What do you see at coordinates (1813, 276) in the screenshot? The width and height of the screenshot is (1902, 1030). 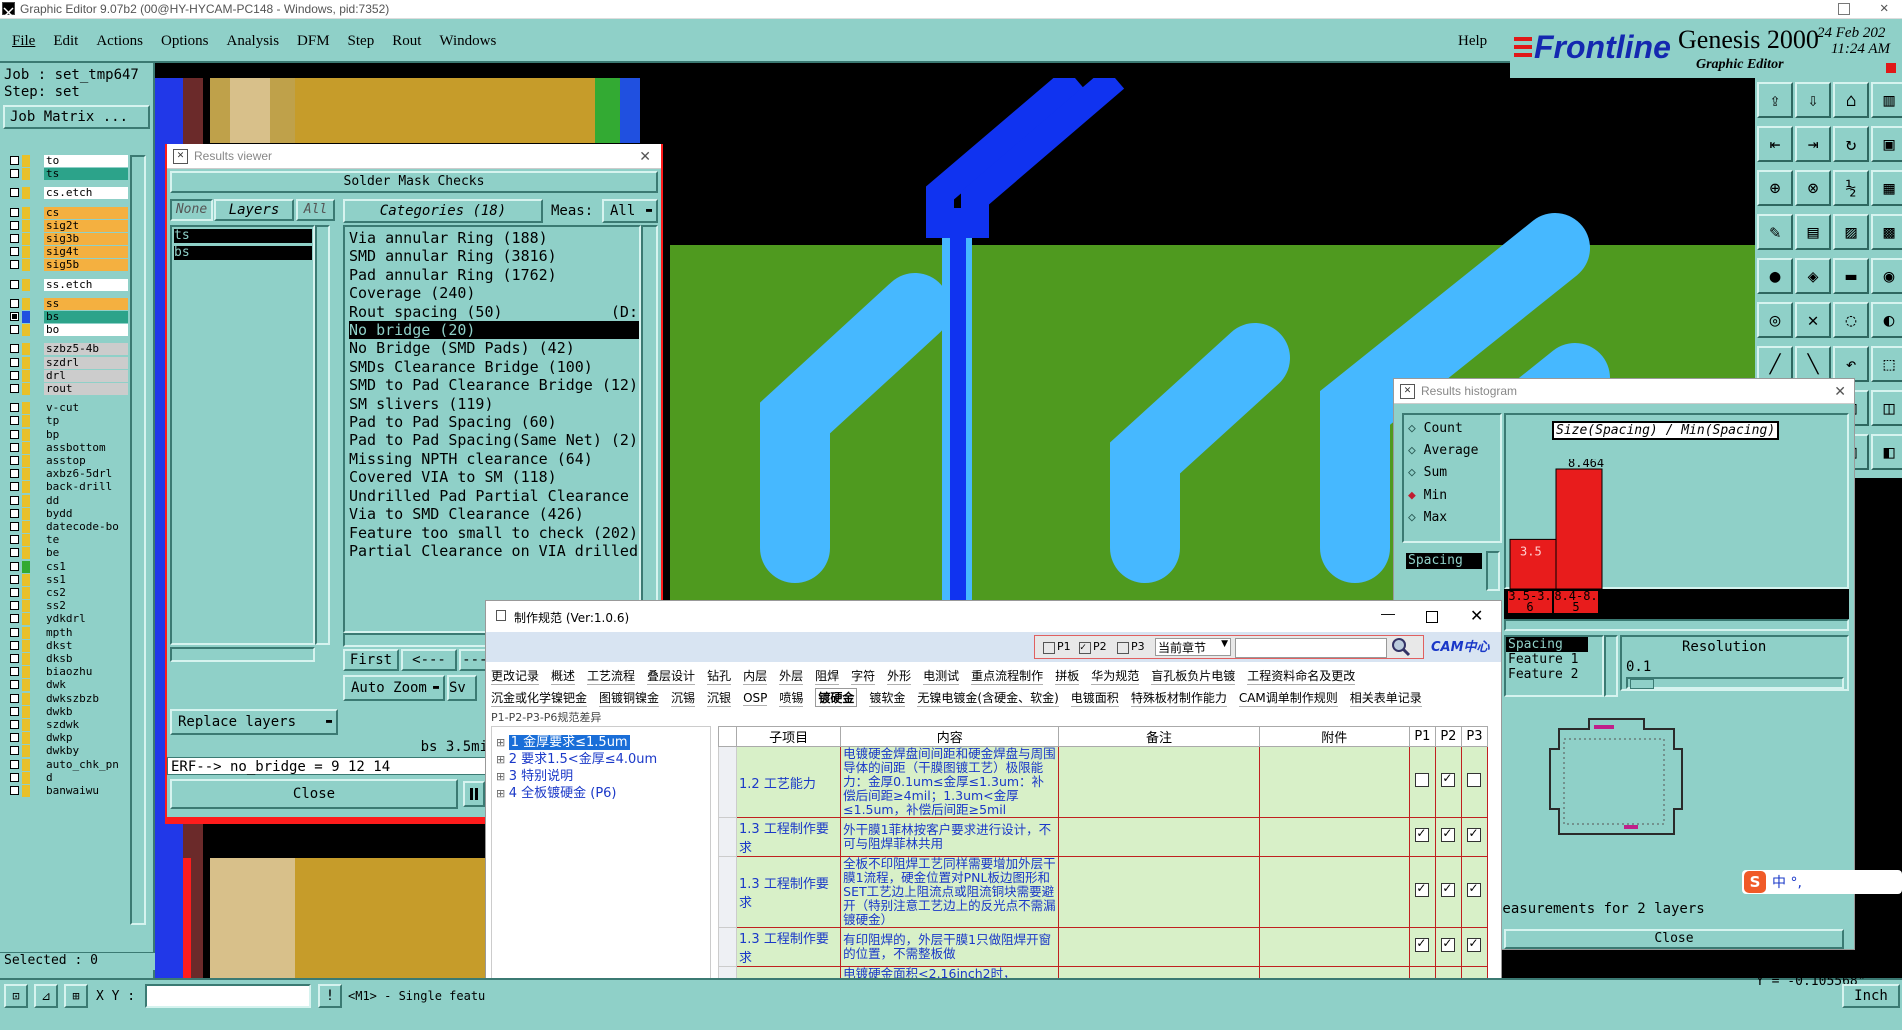 I see `tool-icon: ◈` at bounding box center [1813, 276].